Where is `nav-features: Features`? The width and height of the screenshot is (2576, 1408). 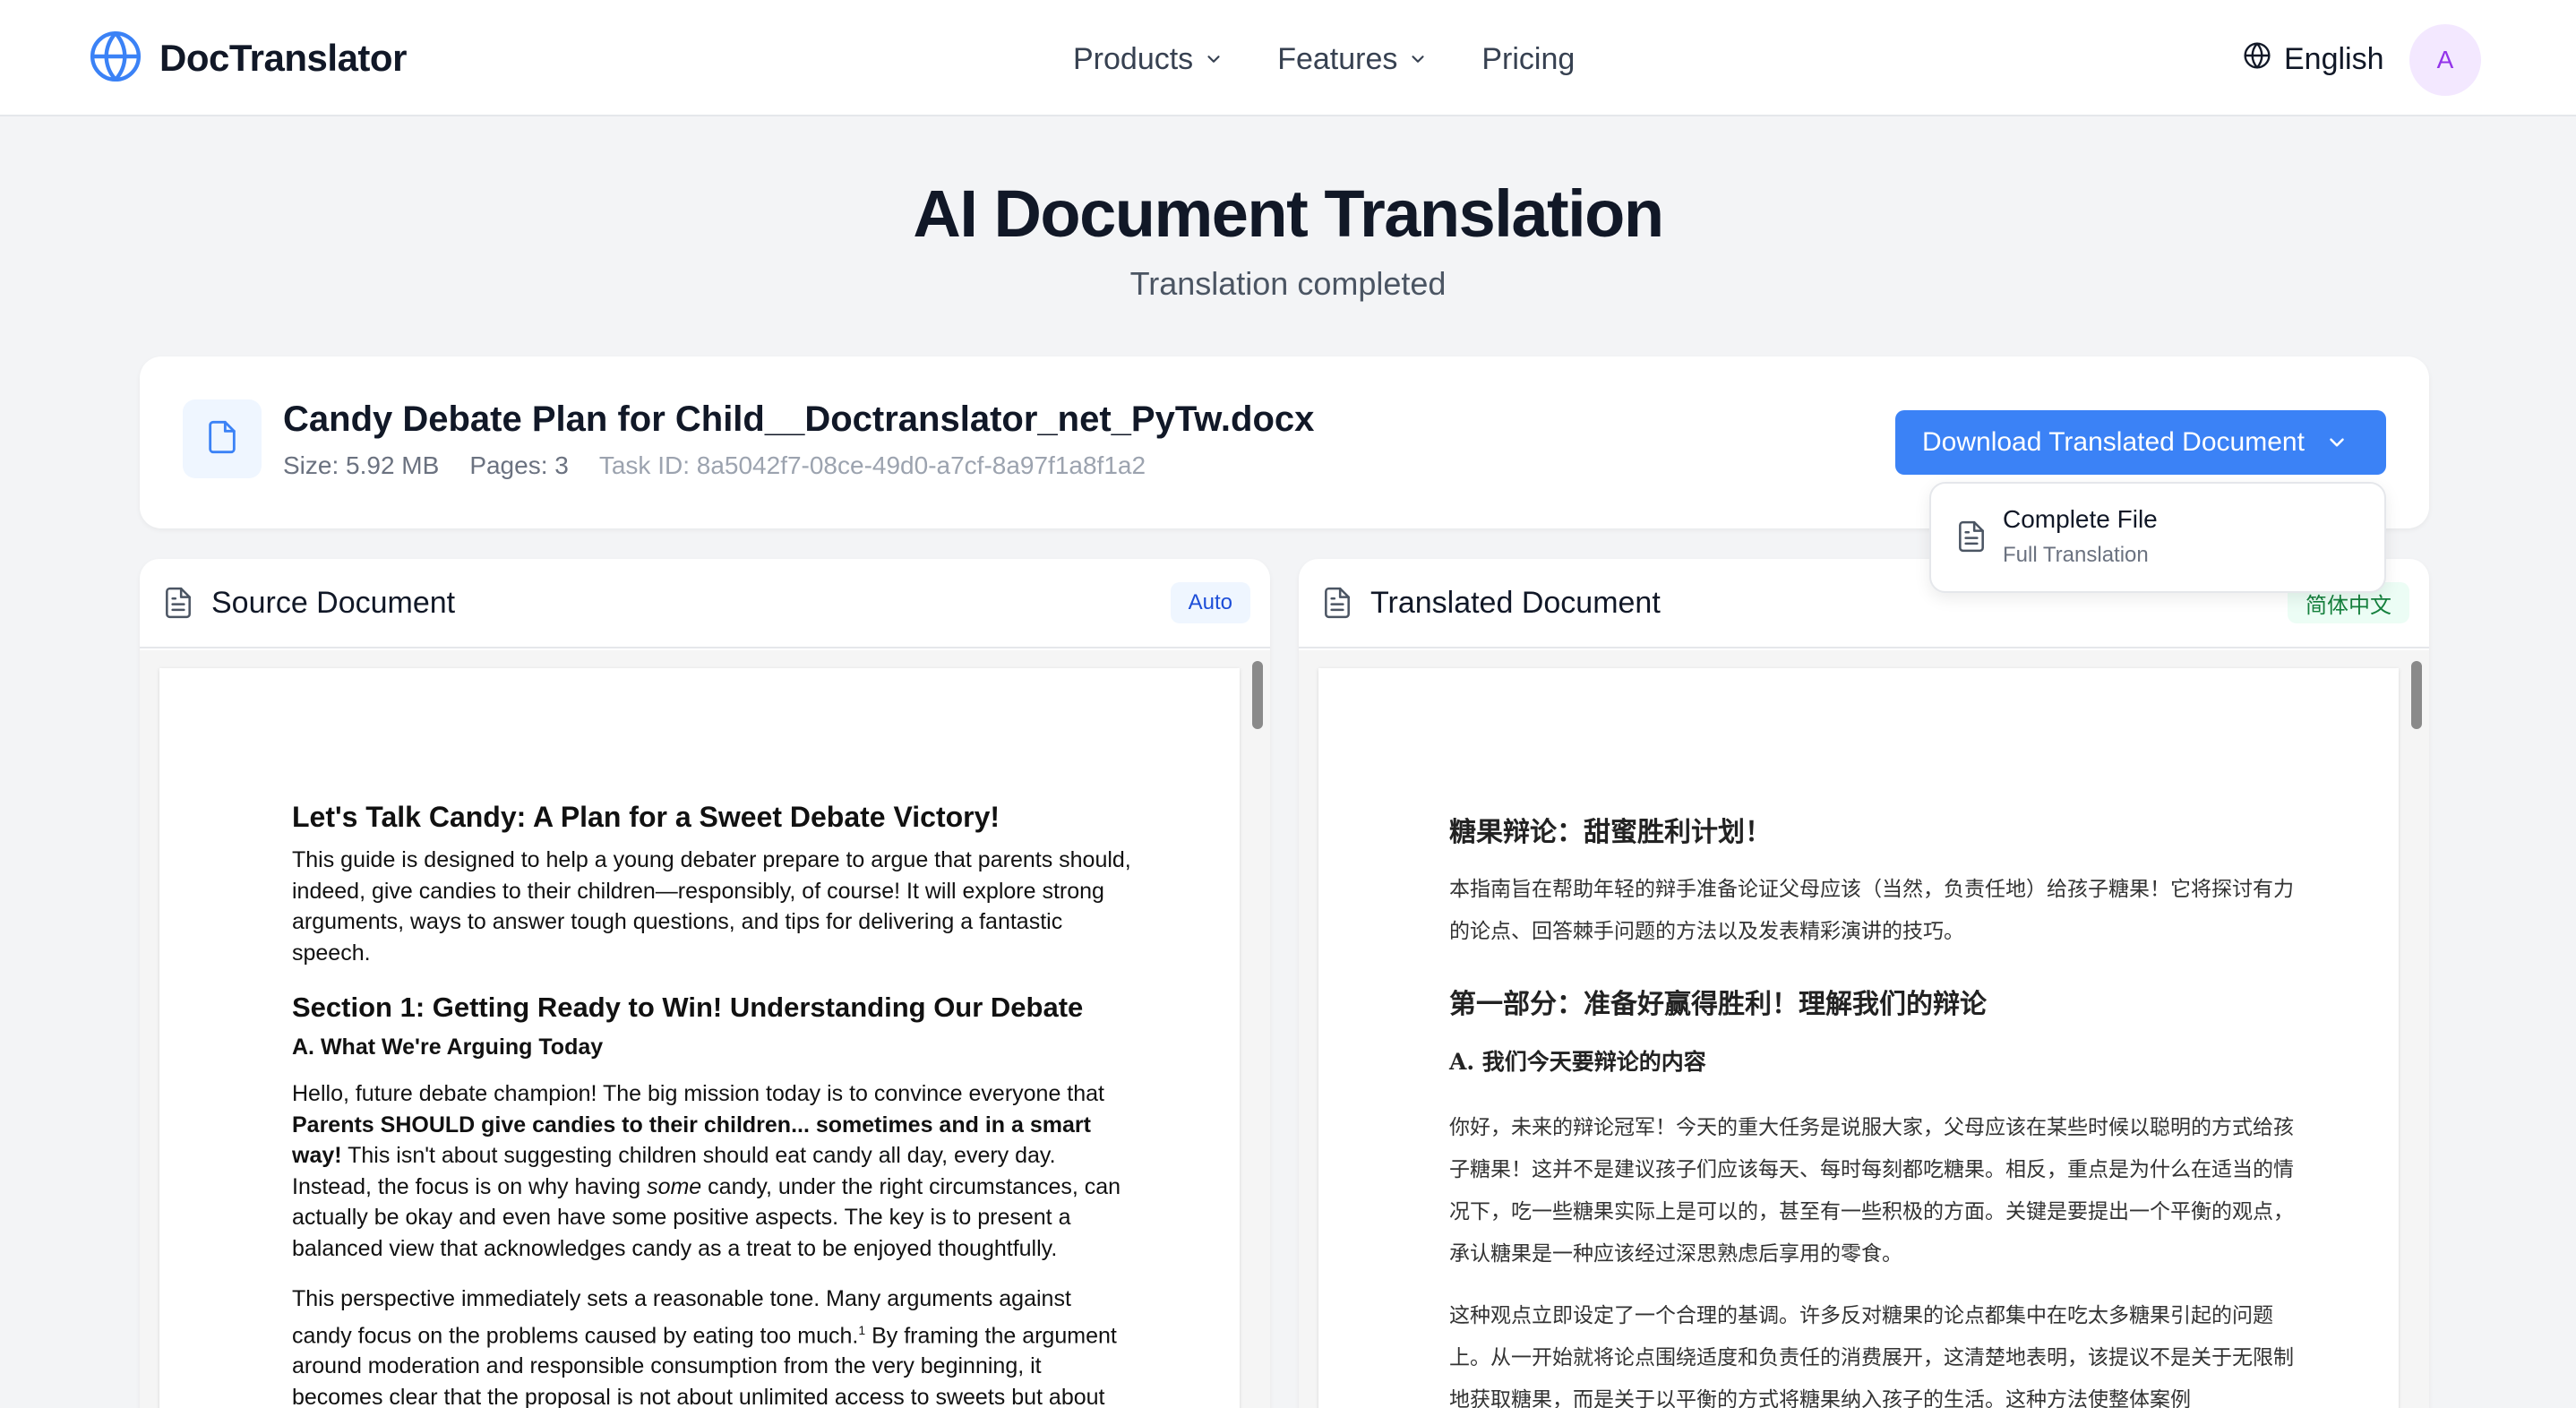 nav-features: Features is located at coordinates (1352, 59).